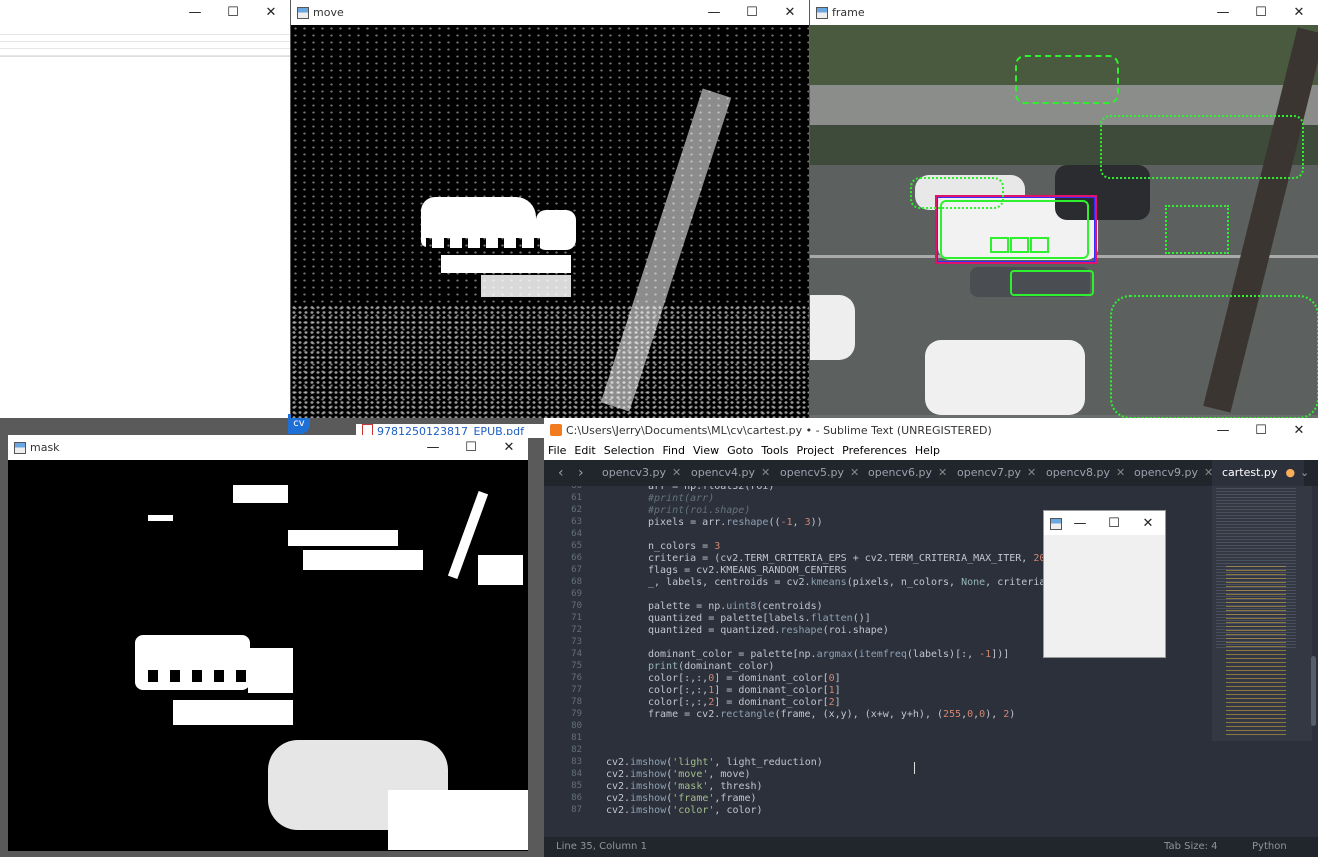  What do you see at coordinates (576, 510) in the screenshot?
I see `line-number: 62` at bounding box center [576, 510].